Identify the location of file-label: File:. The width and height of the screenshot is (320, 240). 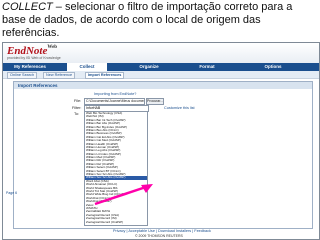
(78, 101).